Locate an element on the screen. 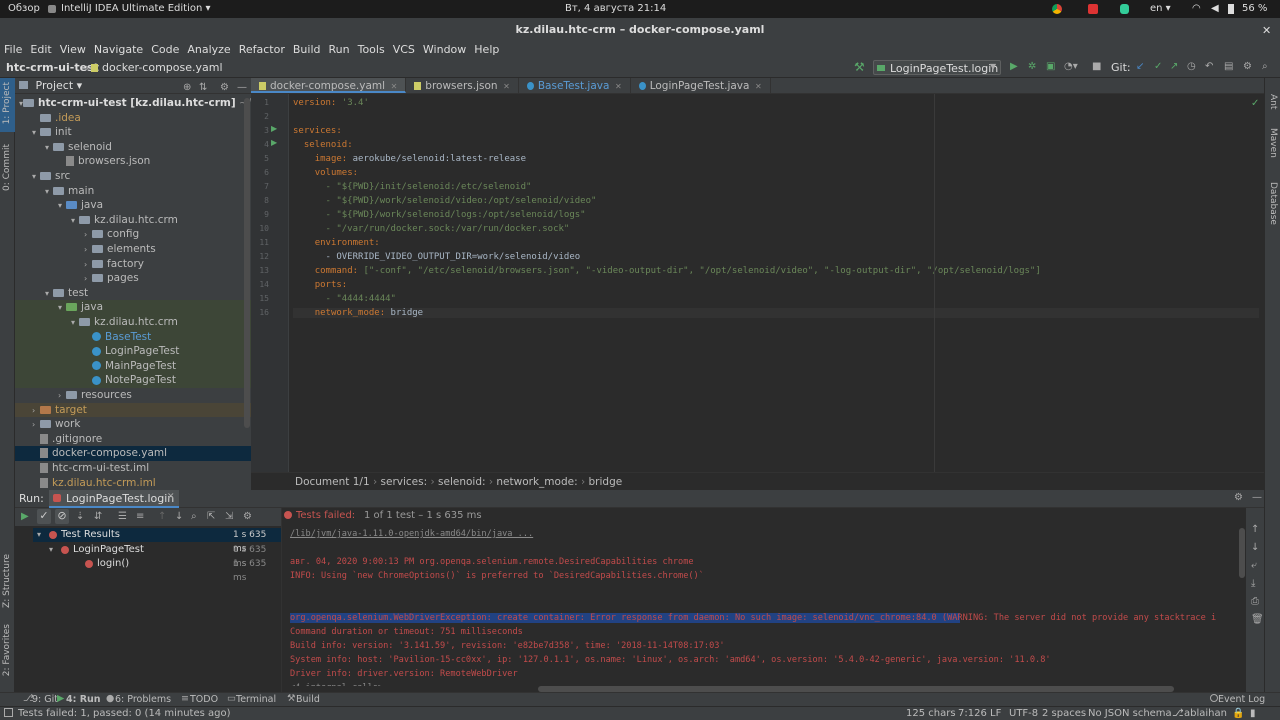 Image resolution: width=1280 pixels, height=720 pixels. expand-all-icon: ☰ is located at coordinates (122, 516).